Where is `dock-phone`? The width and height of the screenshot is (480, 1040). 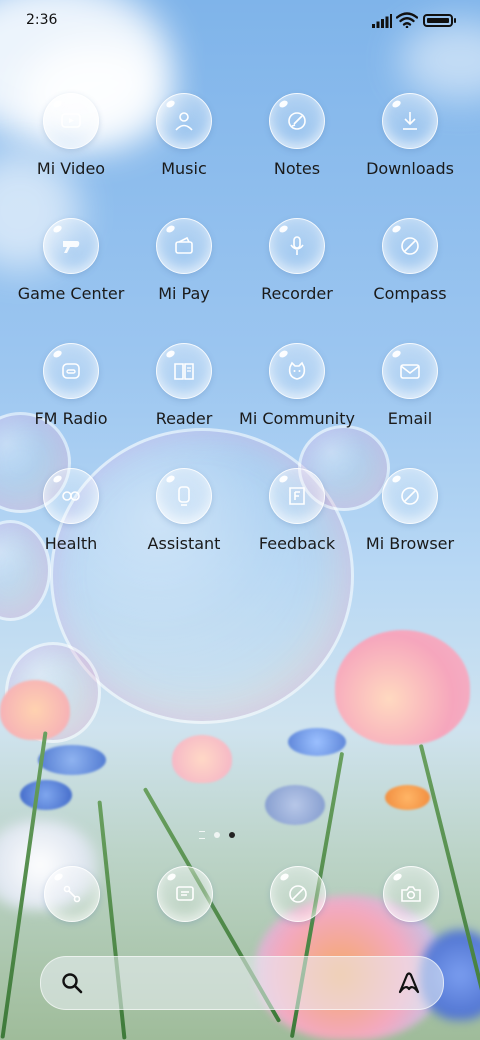 dock-phone is located at coordinates (72, 894).